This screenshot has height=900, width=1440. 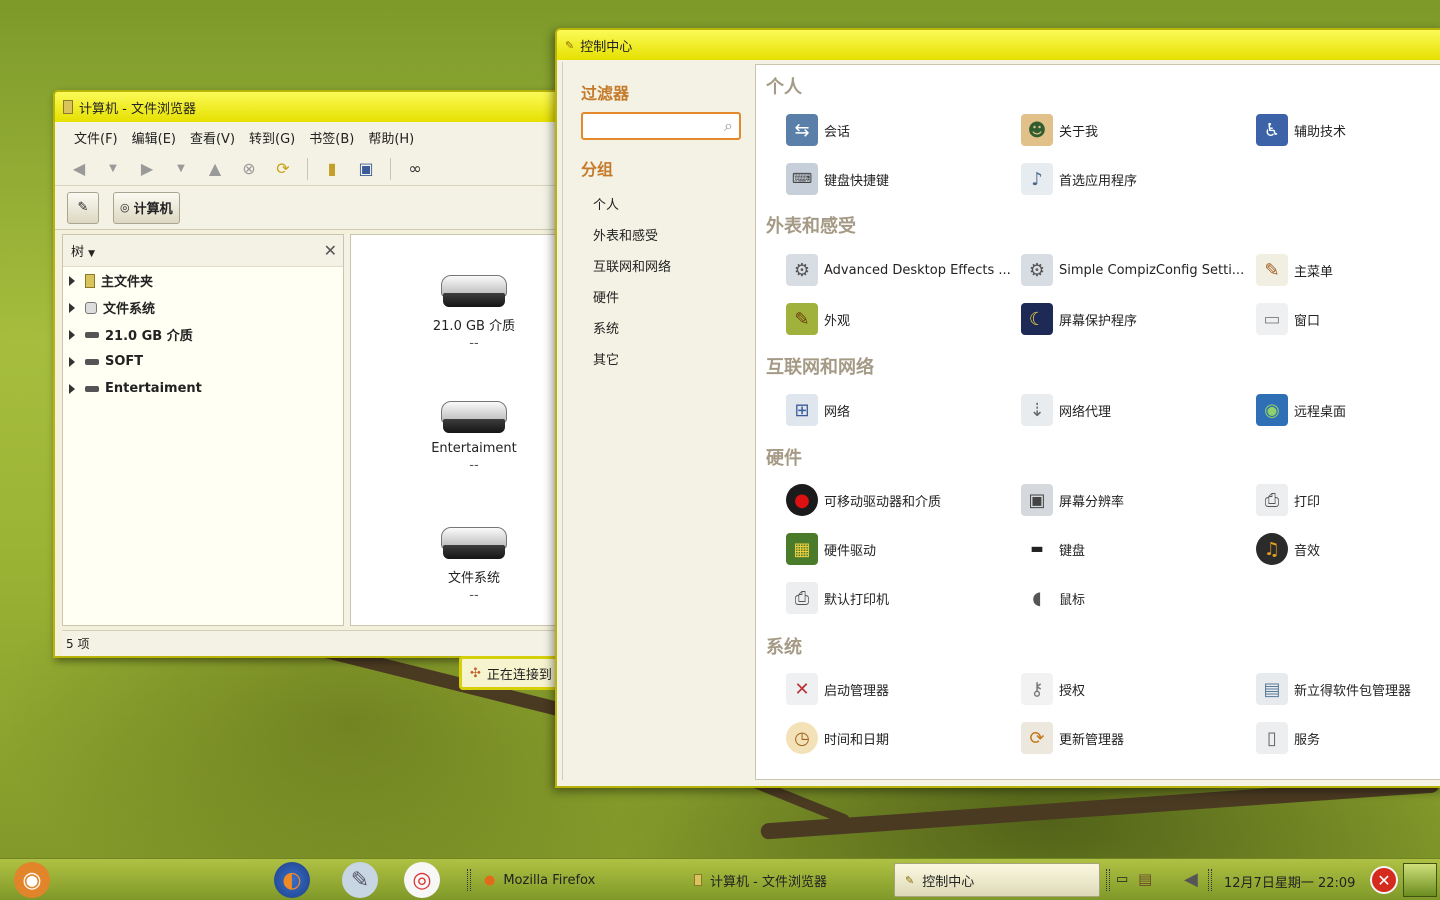 I want to click on tree-item-filesystem: 文件系统, so click(x=203, y=307).